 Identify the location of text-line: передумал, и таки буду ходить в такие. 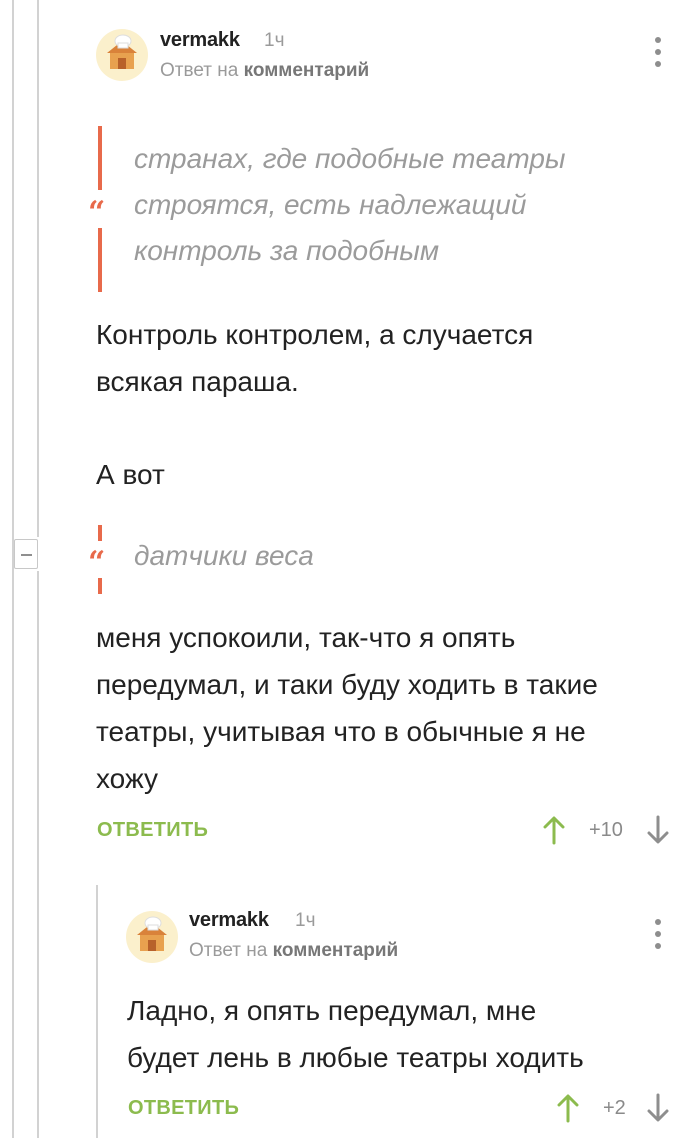
(347, 684).